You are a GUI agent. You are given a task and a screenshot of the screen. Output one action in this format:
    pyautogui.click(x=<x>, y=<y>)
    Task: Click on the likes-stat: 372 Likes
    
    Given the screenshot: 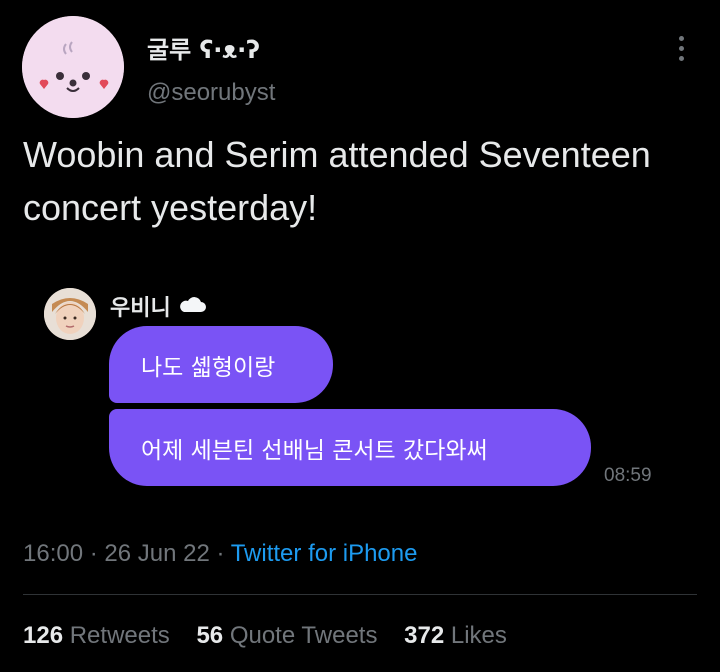 What is the action you would take?
    pyautogui.click(x=455, y=635)
    